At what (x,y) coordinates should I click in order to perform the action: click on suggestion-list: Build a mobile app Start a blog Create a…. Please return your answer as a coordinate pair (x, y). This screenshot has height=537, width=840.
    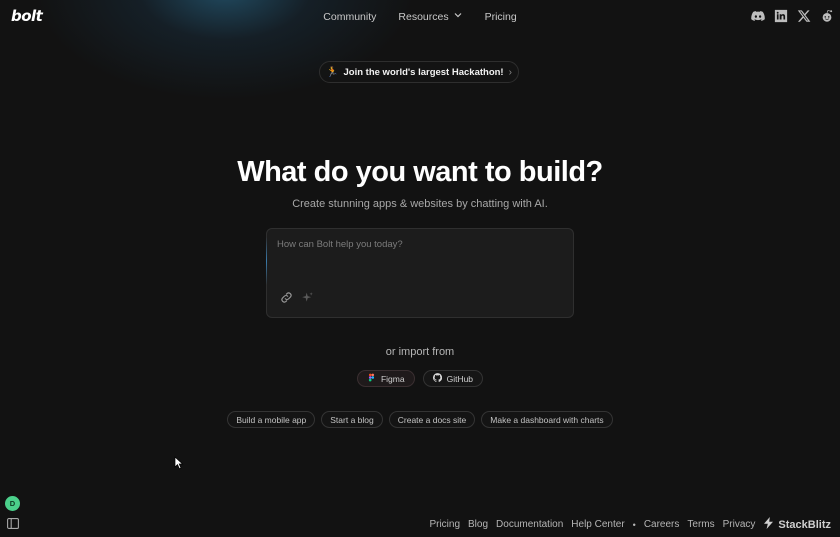
    Looking at the image, I should click on (420, 419).